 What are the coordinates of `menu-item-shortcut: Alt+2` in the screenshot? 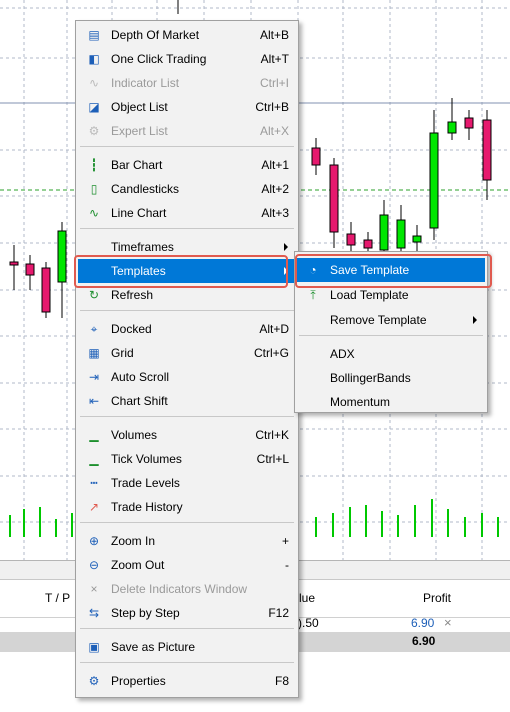 It's located at (275, 189).